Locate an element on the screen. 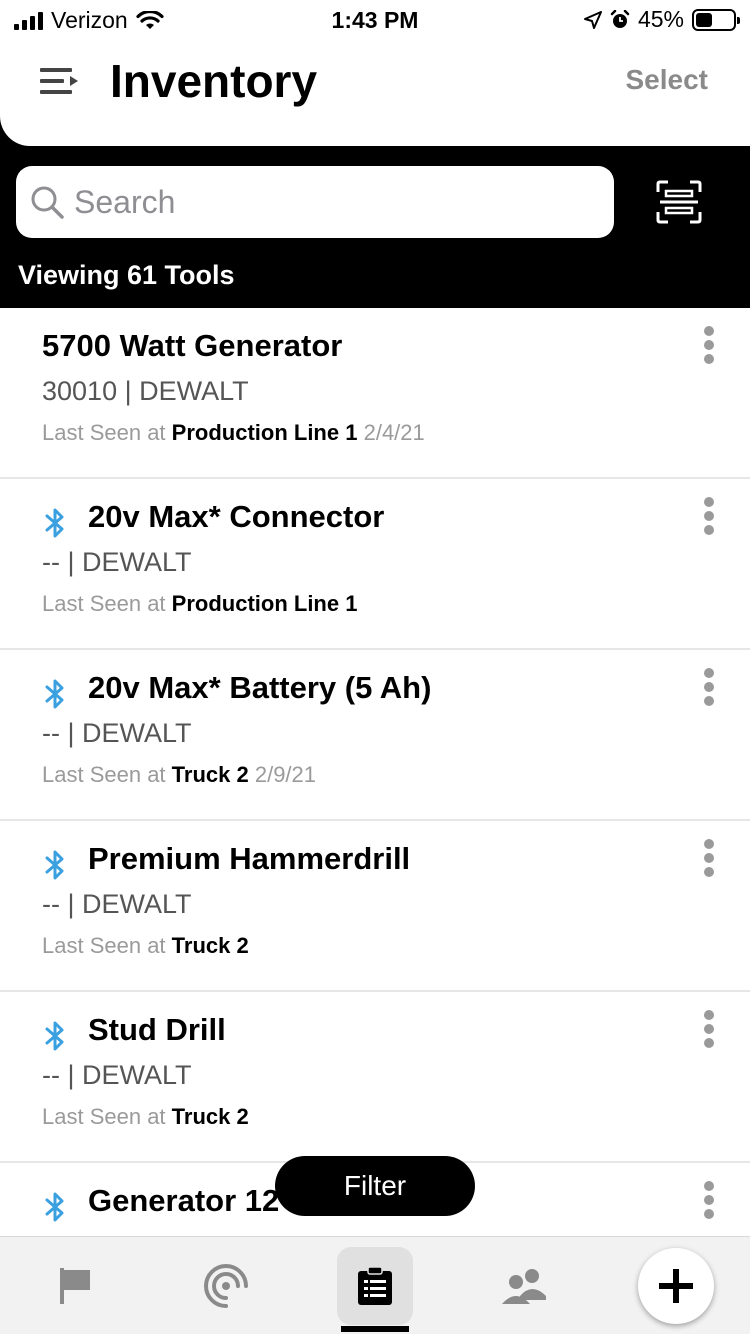  tool-name: 5700 Watt Generator is located at coordinates (192, 345).